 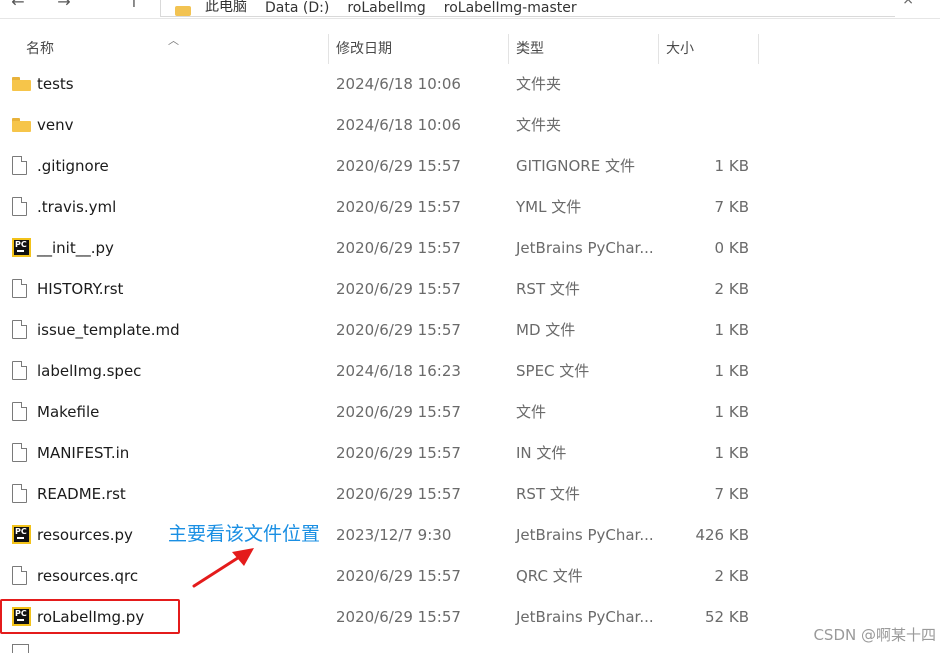 I want to click on breadcrumb-segment: 此电脑, so click(x=226, y=8).